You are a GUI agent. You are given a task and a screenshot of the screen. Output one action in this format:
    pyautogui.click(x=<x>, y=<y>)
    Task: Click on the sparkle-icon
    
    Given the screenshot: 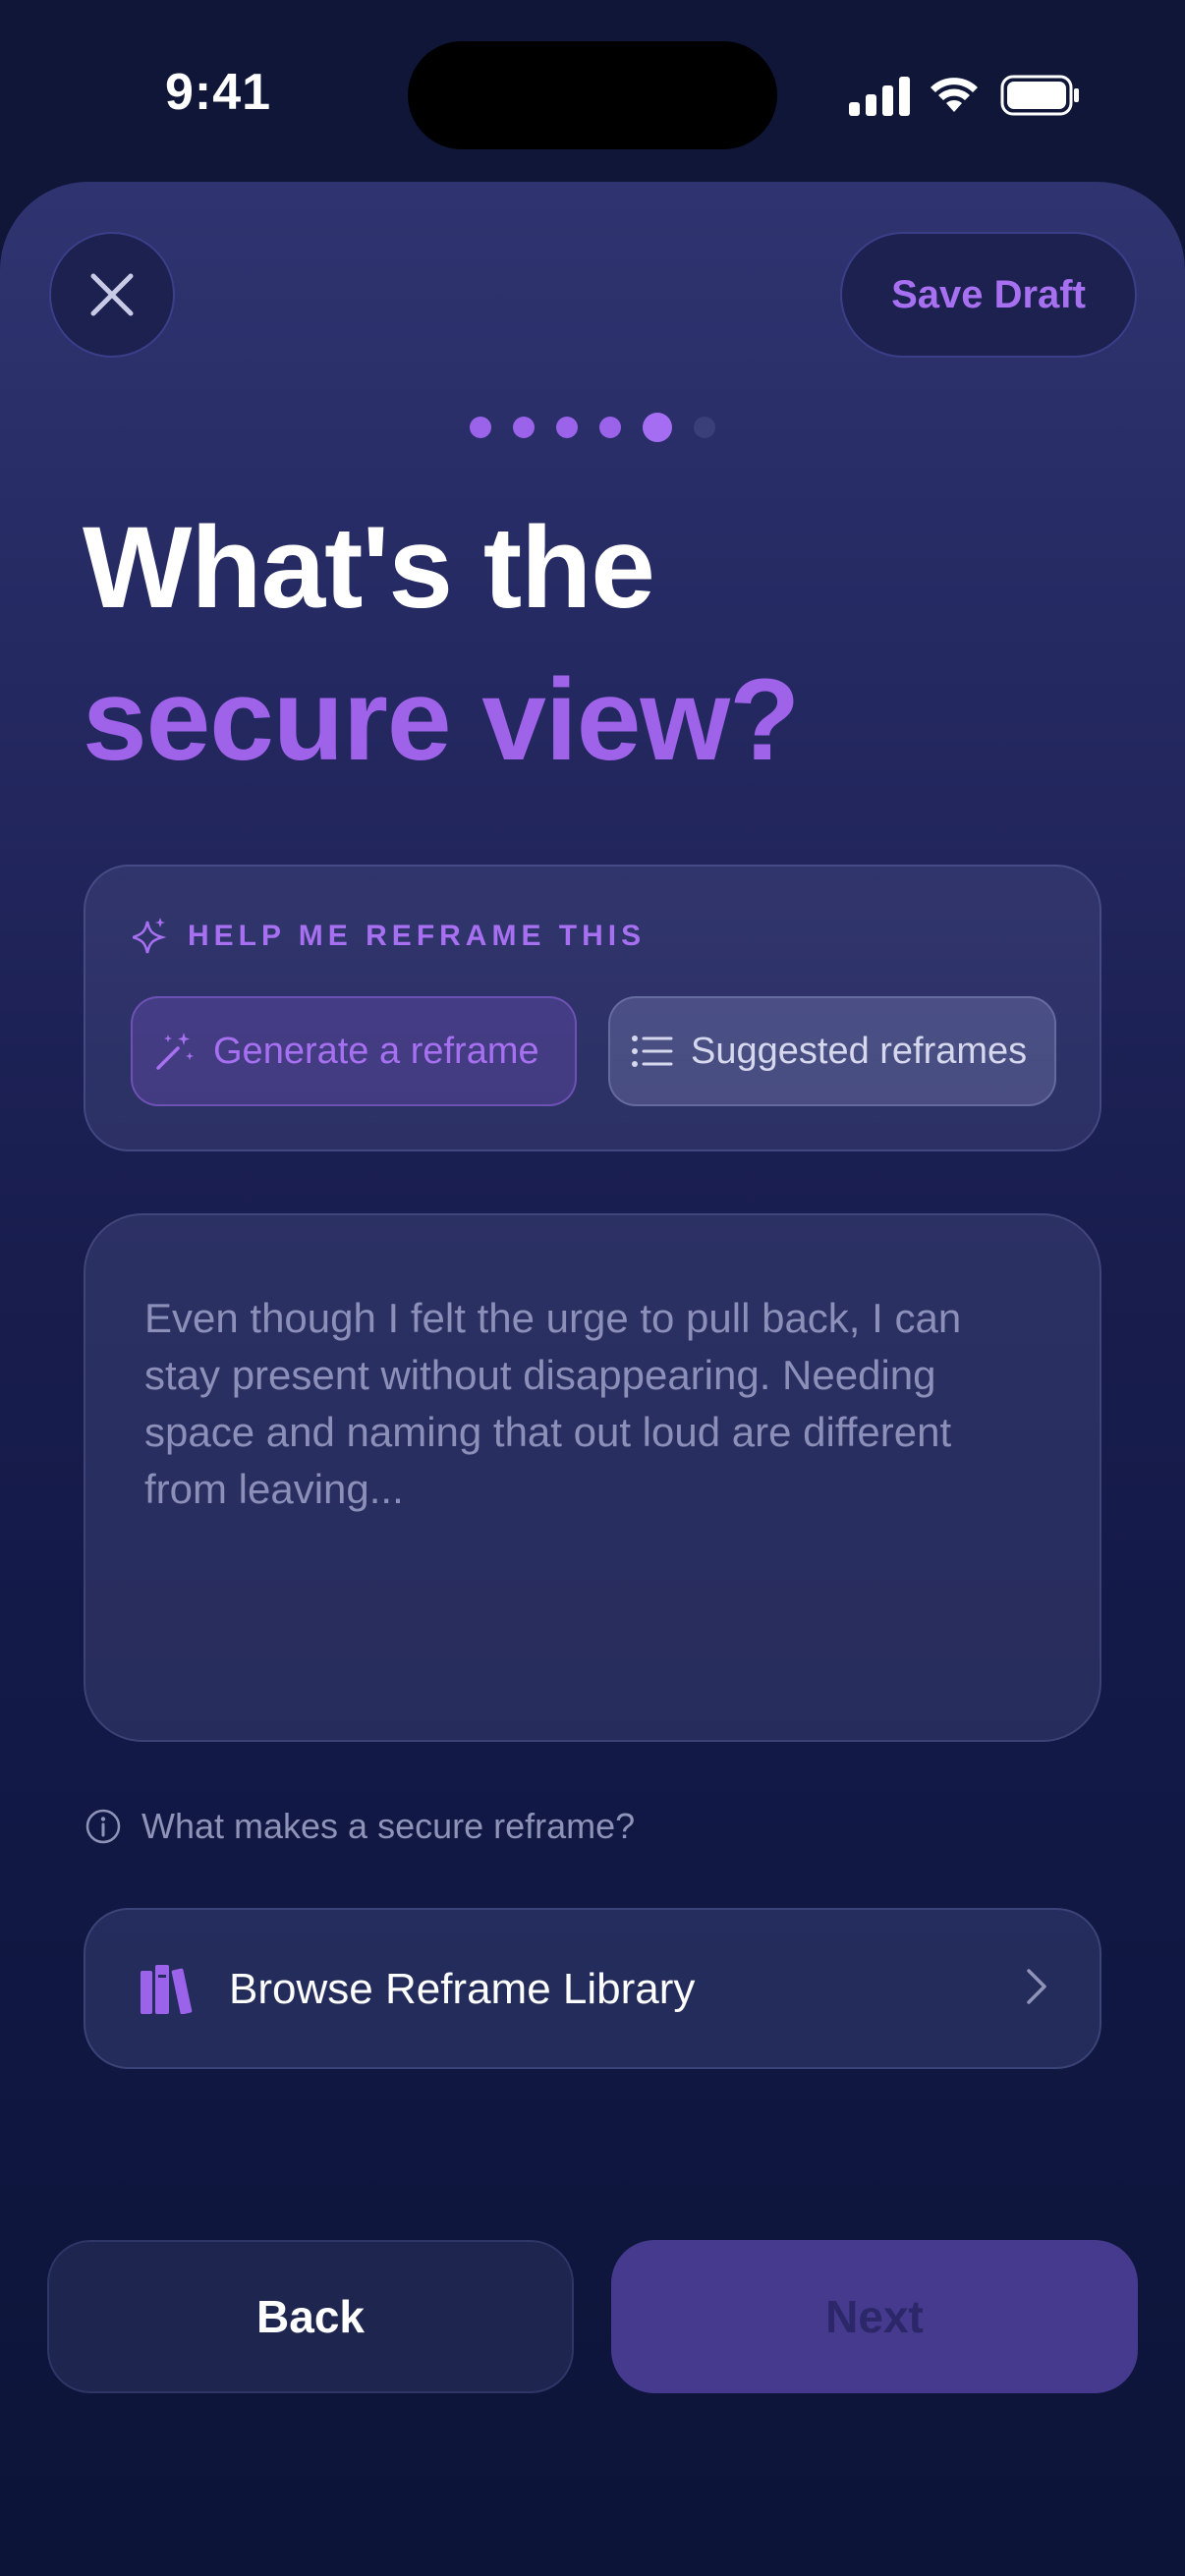 What is the action you would take?
    pyautogui.click(x=150, y=936)
    